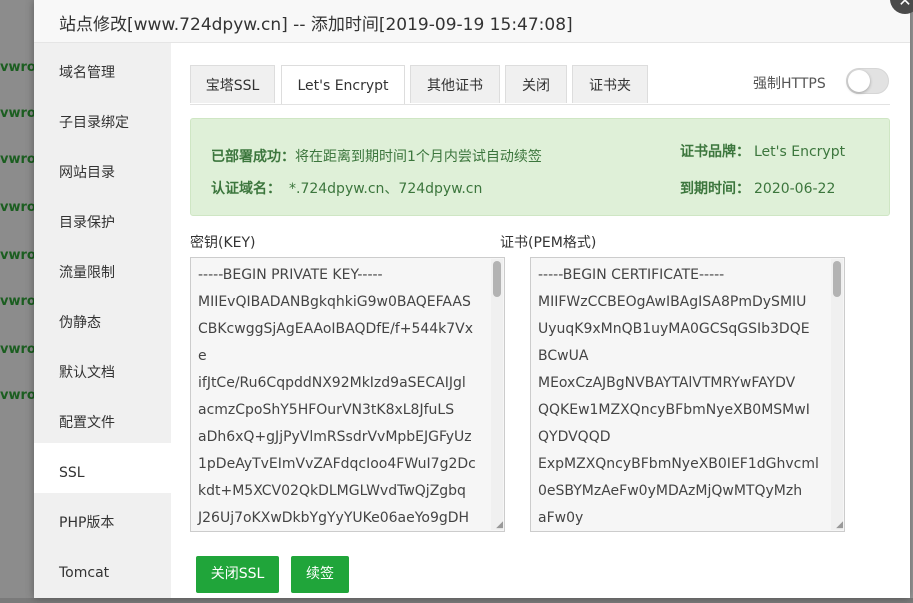 The height and width of the screenshot is (603, 913). What do you see at coordinates (102, 218) in the screenshot?
I see `sidebar-item-dir-protection: 目录保护` at bounding box center [102, 218].